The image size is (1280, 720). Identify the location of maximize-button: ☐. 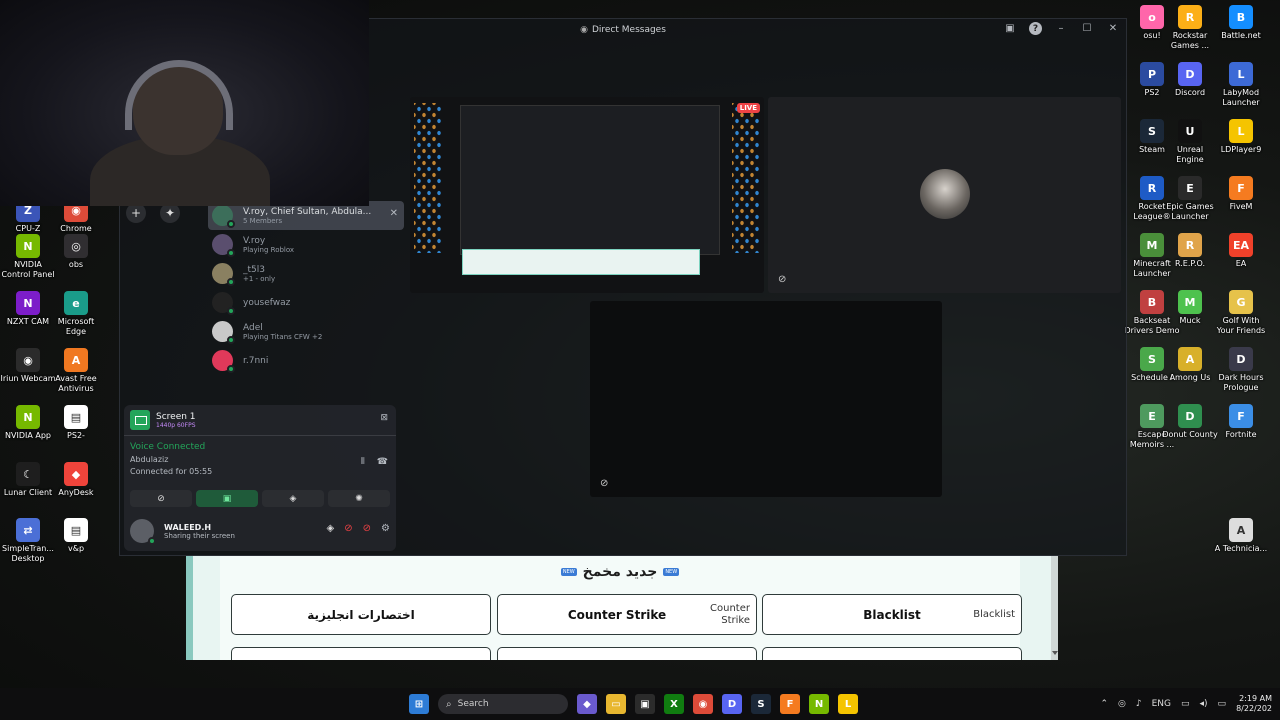
(1087, 28).